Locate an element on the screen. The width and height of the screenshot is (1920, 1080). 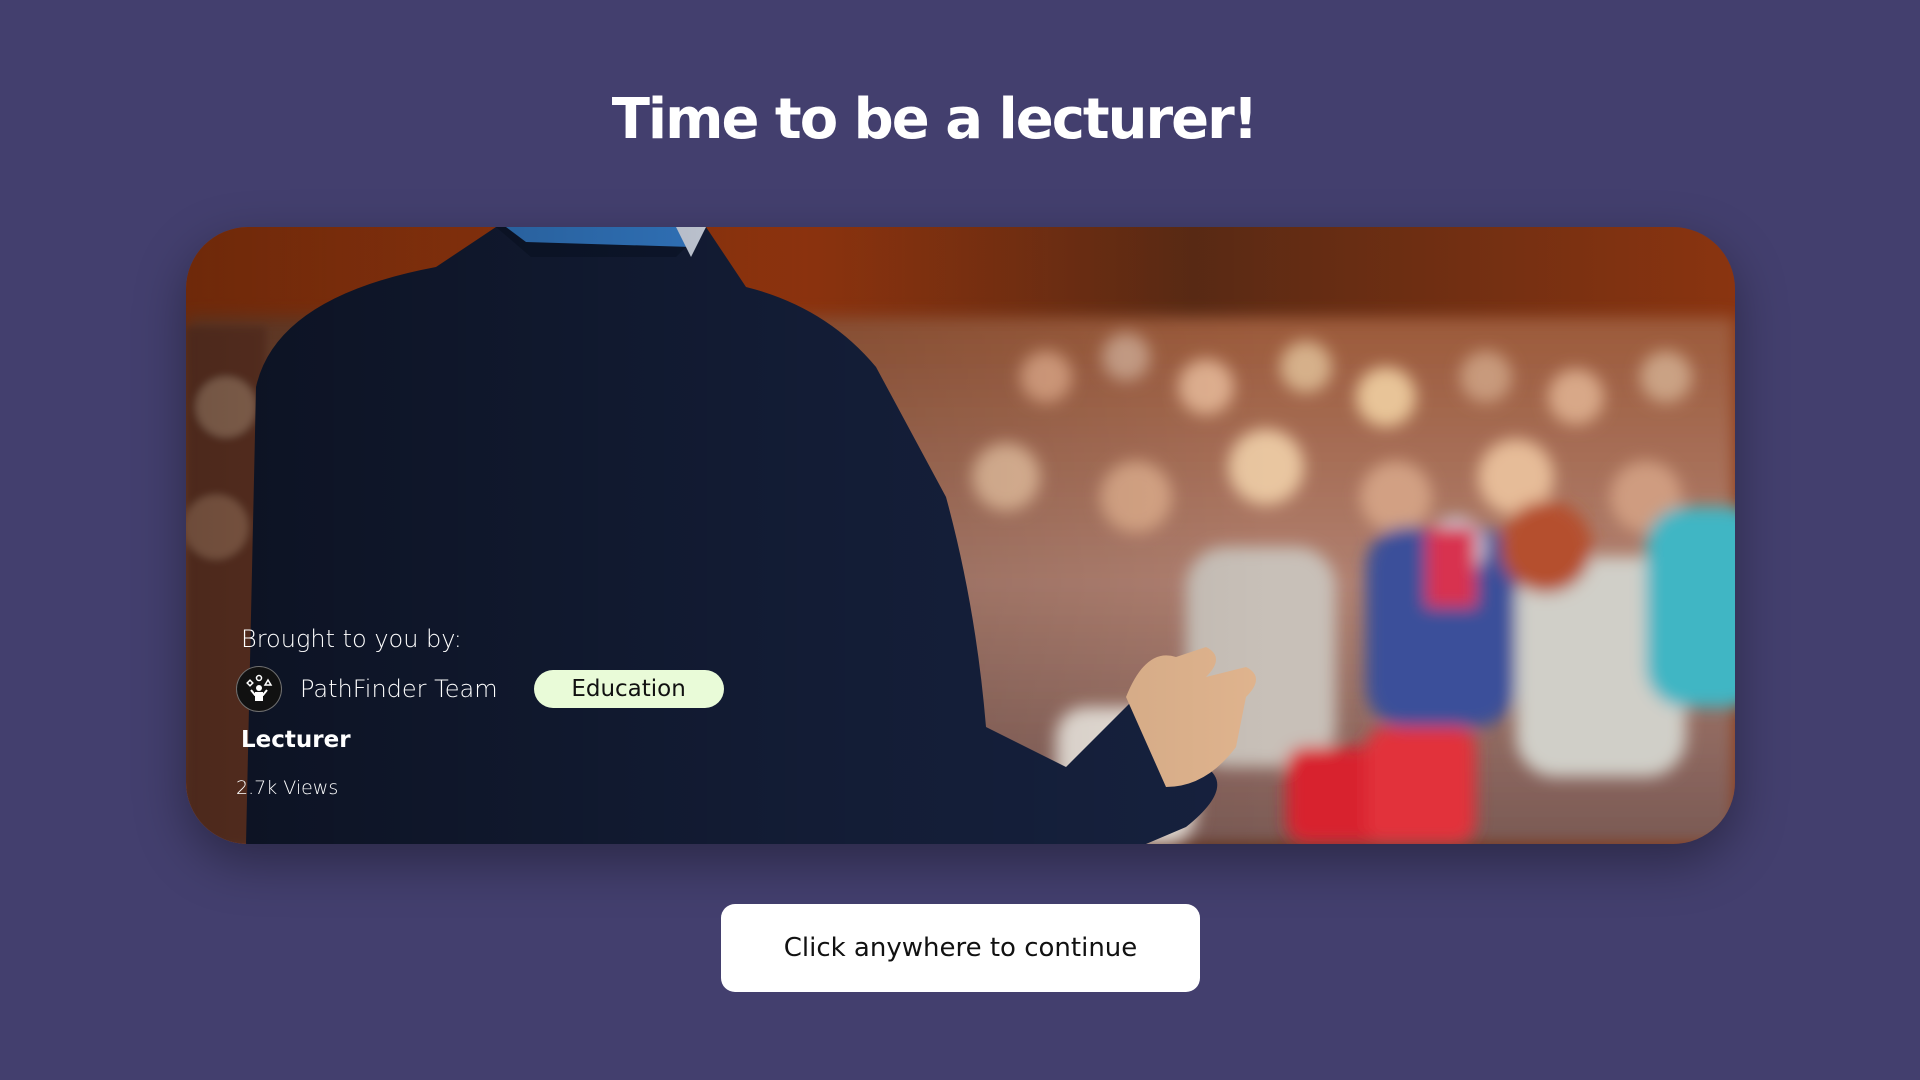
juggler-icon is located at coordinates (259, 689).